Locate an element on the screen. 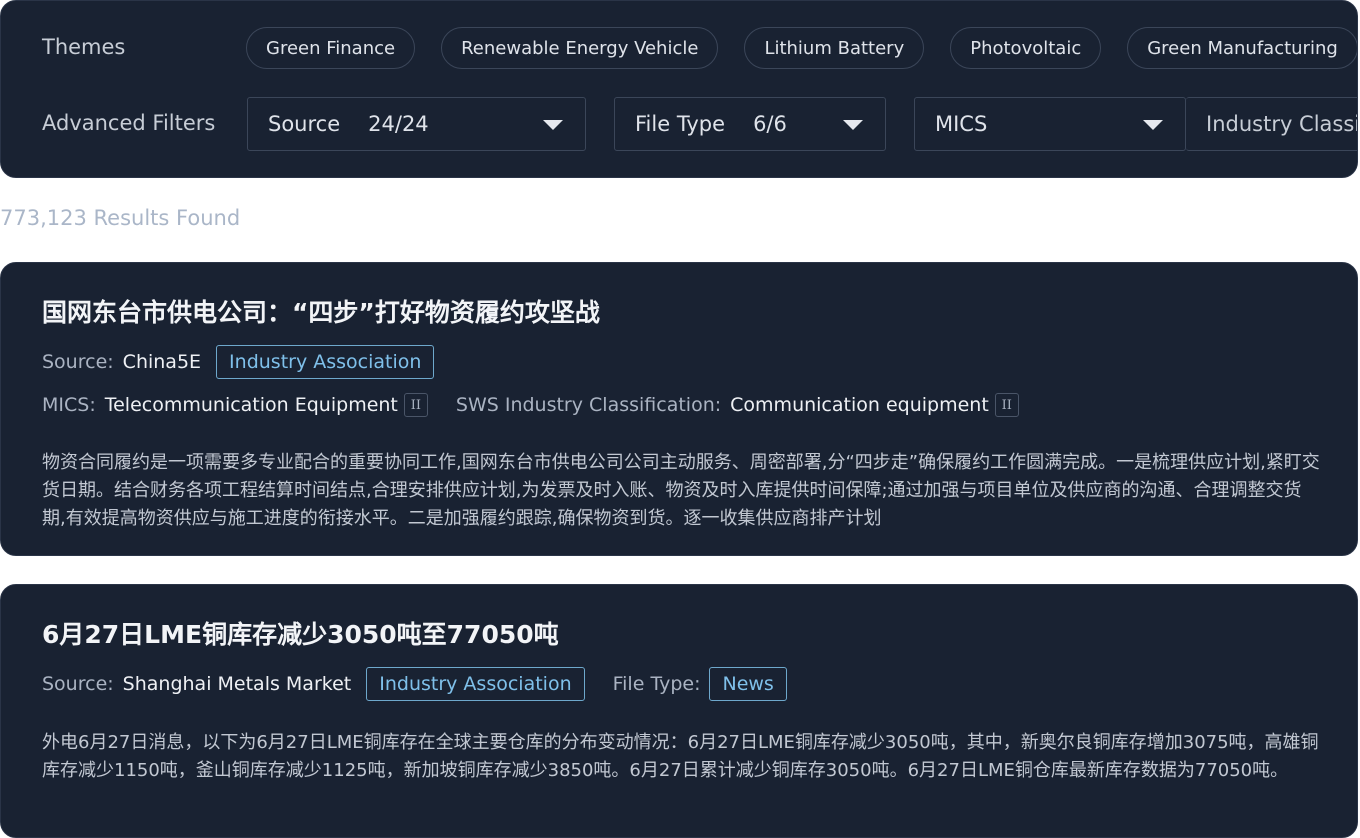 The image size is (1360, 838). theme-chip-renewable-energy-vehicle: Renewable Energy Vehicle is located at coordinates (580, 48).